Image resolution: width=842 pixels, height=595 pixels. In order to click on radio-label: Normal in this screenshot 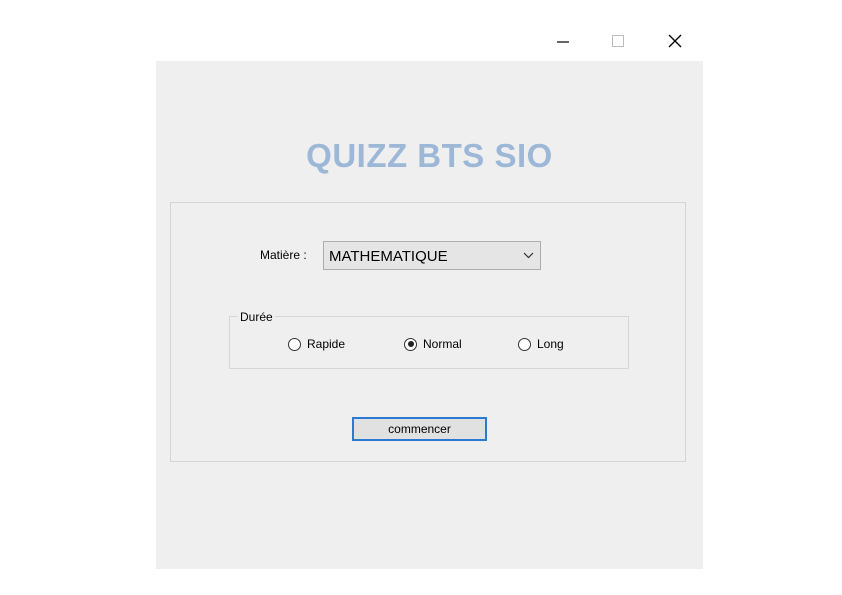, I will do `click(442, 344)`.